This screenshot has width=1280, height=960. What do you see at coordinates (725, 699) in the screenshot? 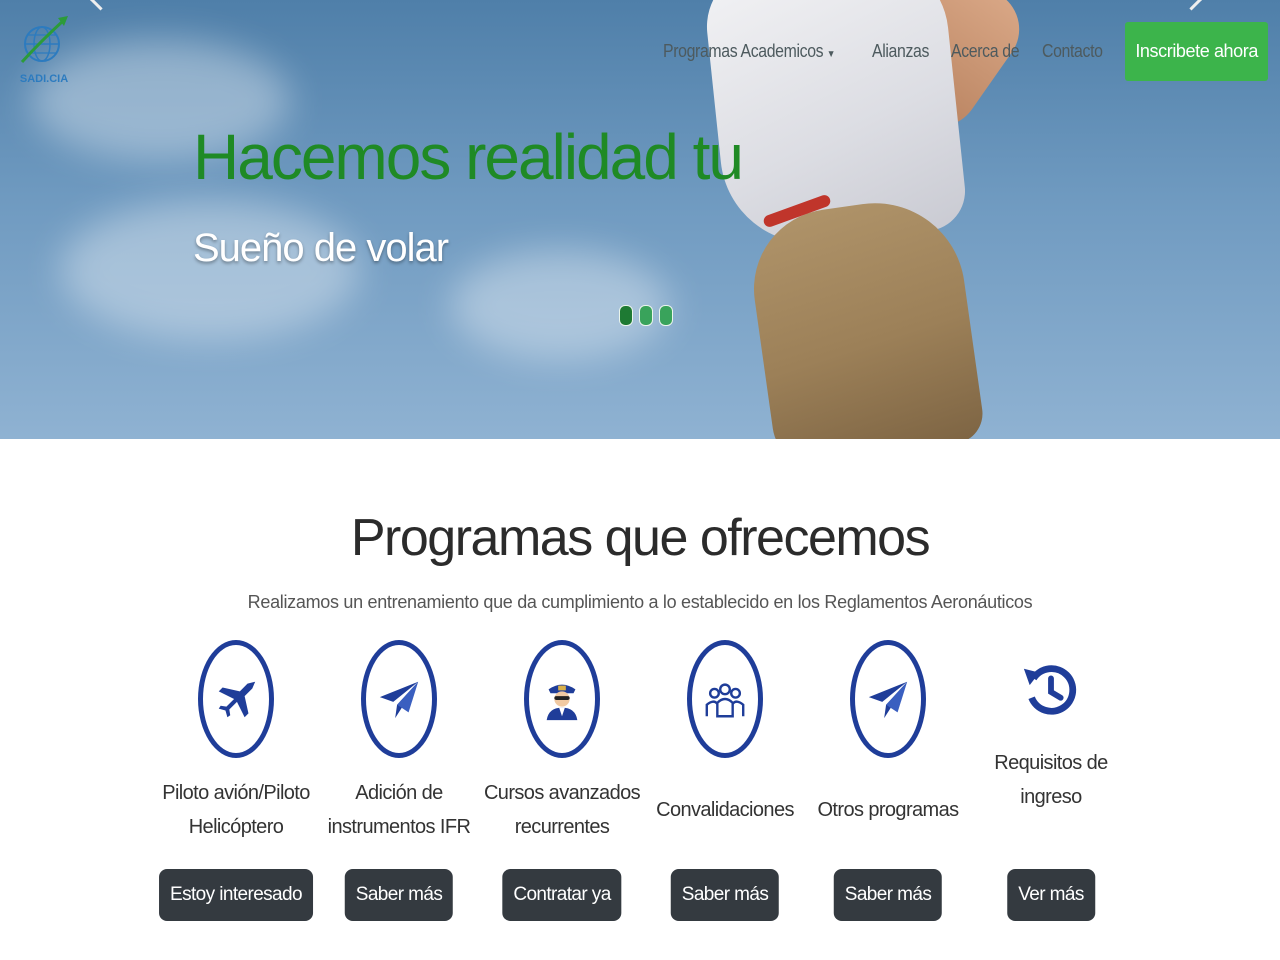
I see `group-icon` at bounding box center [725, 699].